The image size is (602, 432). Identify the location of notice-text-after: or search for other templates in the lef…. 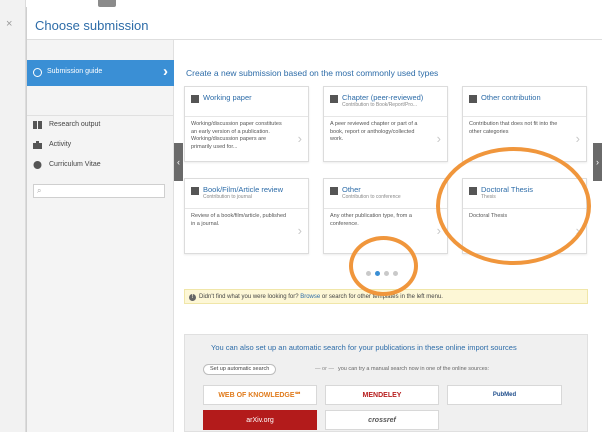
(381, 297).